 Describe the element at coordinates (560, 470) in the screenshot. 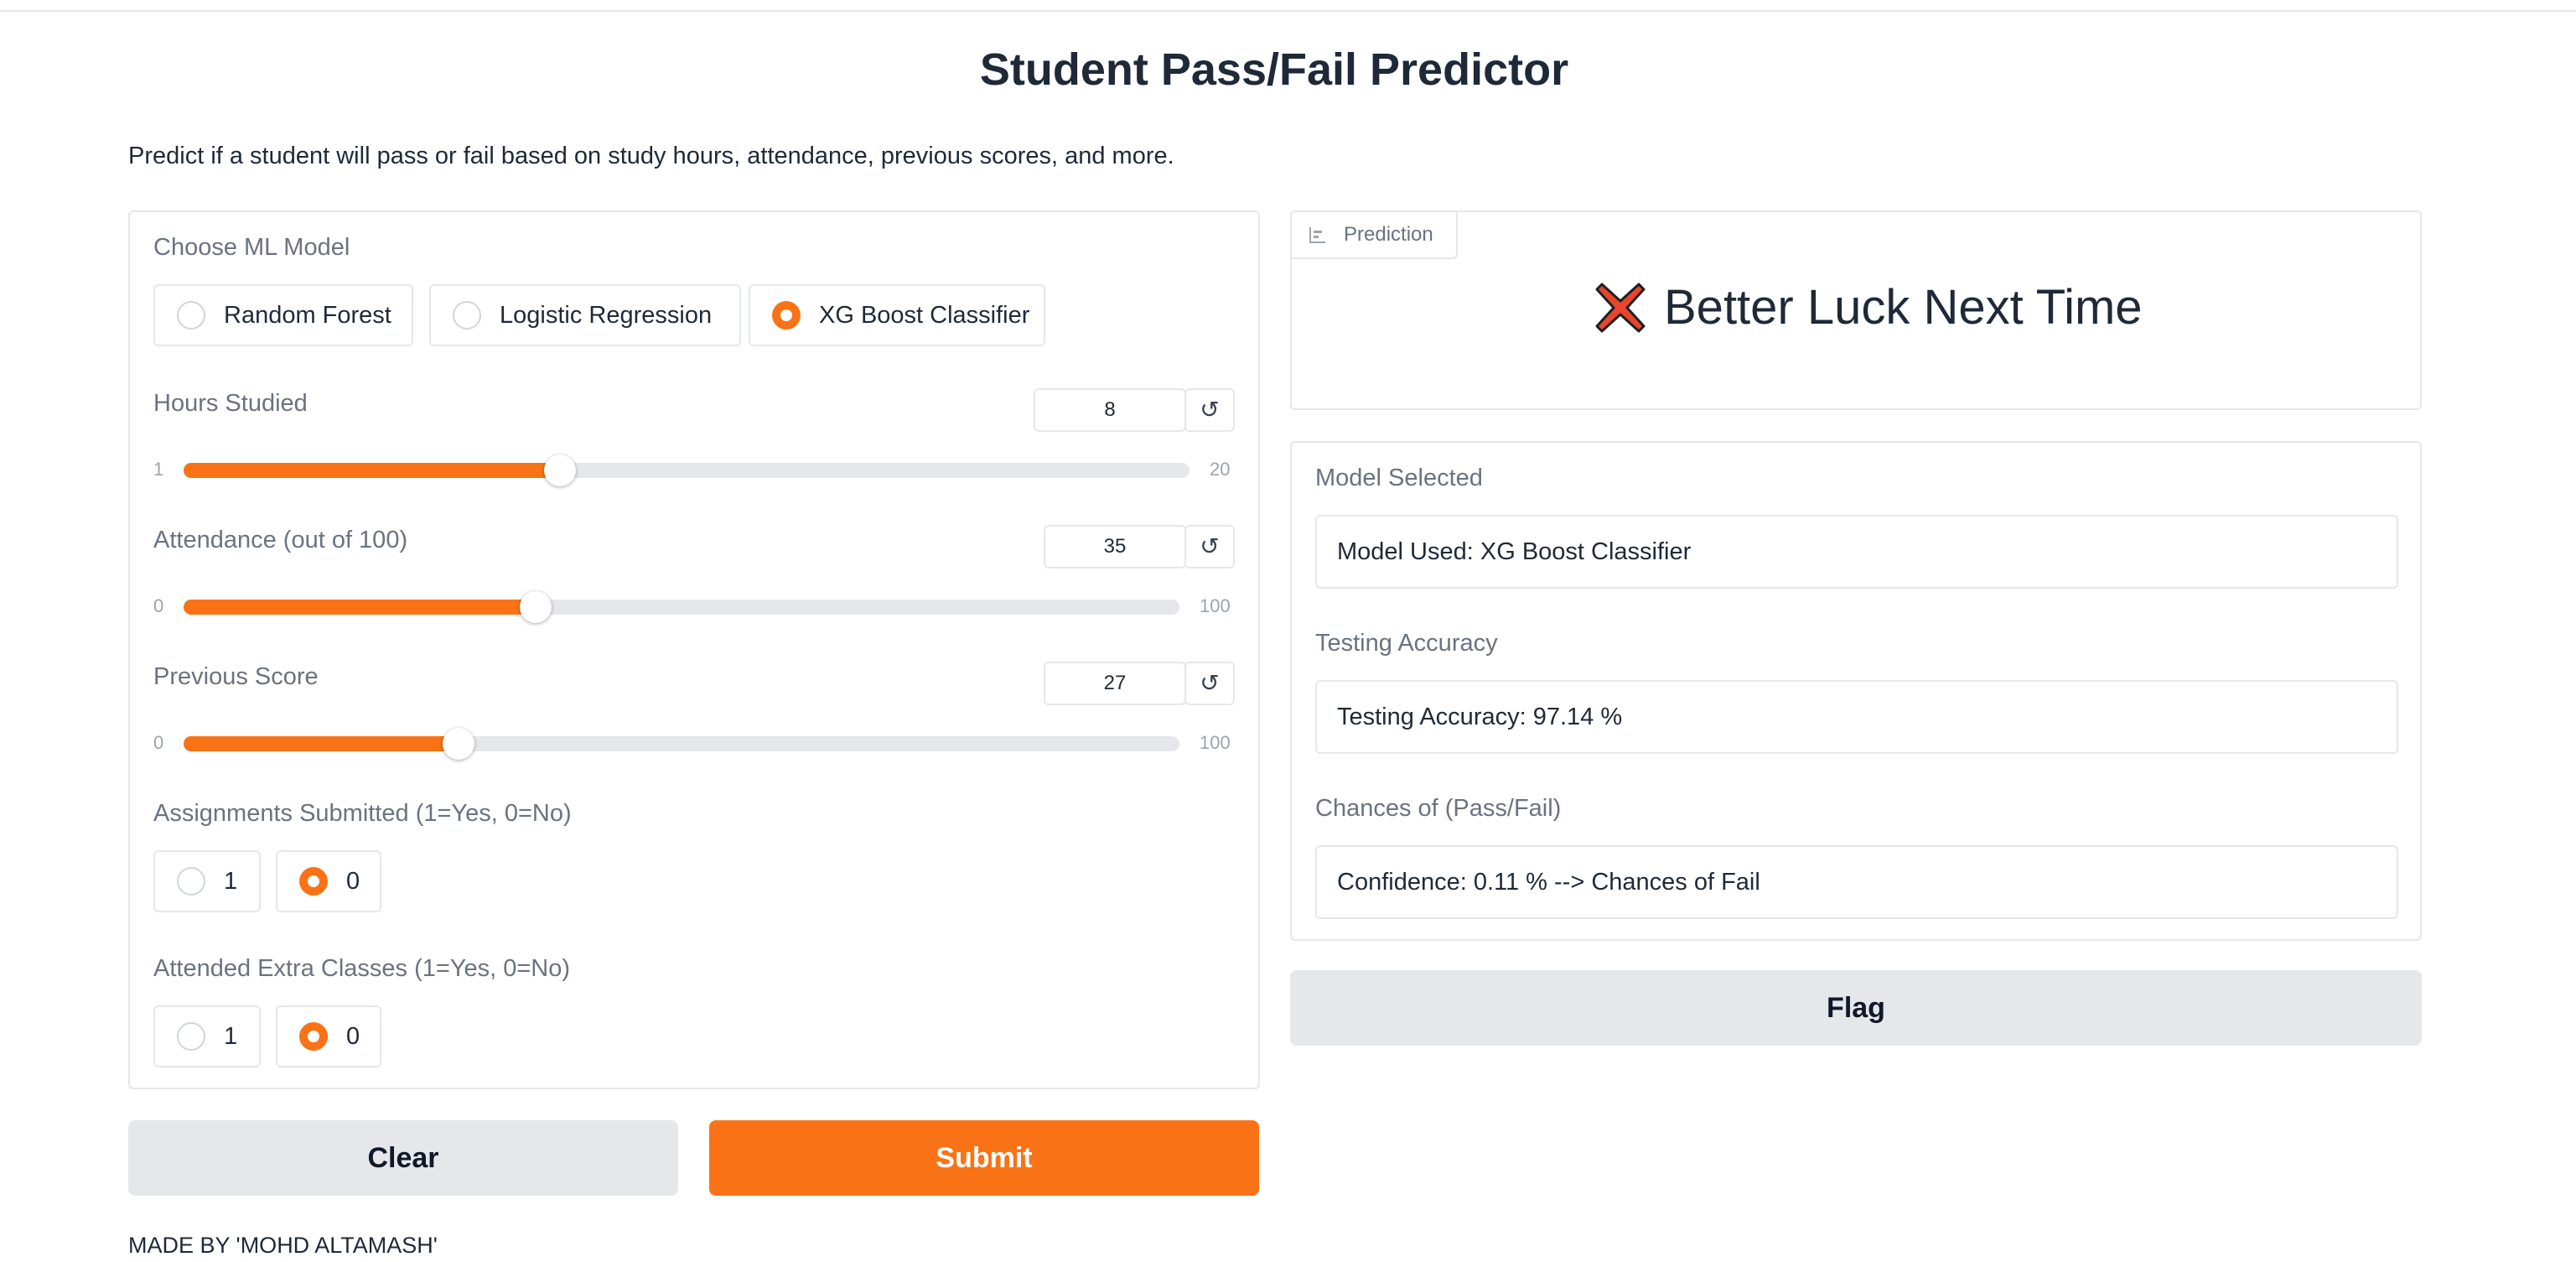

I see `hours-slider-thumb` at that location.